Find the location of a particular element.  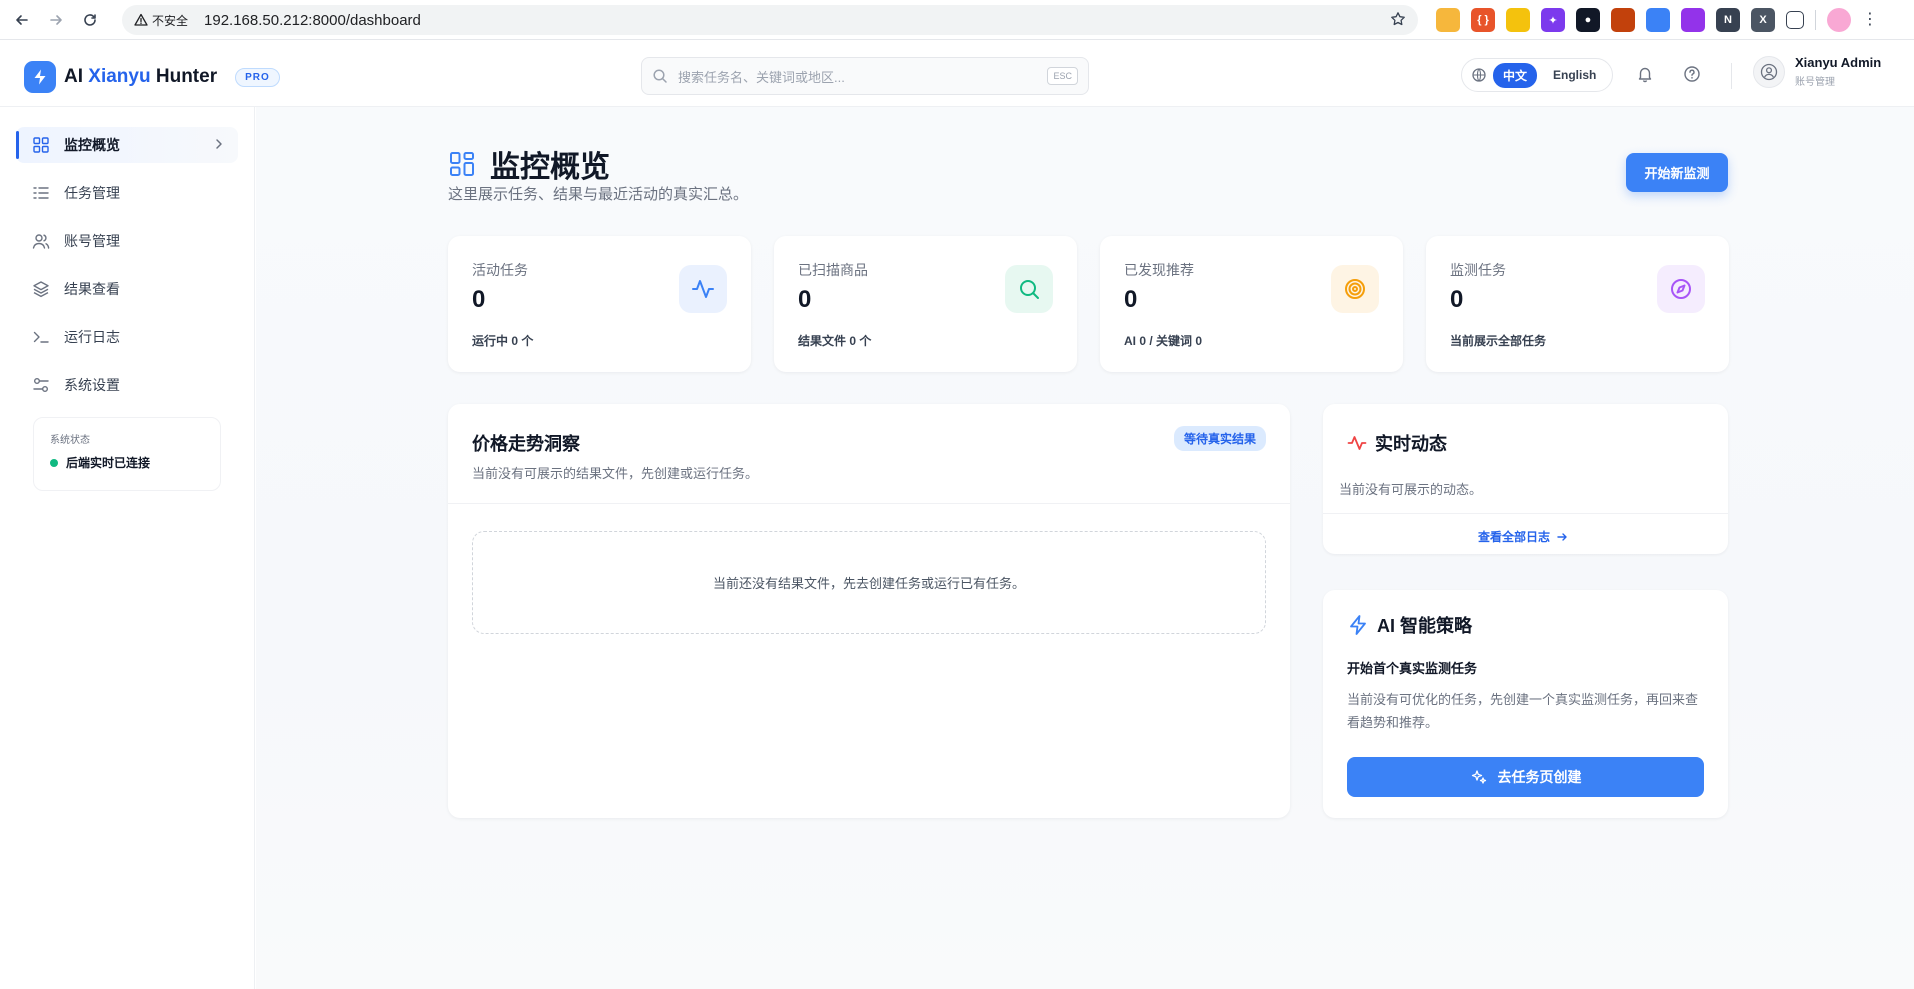

sidebar-item-label: 任务管理 is located at coordinates (92, 193).